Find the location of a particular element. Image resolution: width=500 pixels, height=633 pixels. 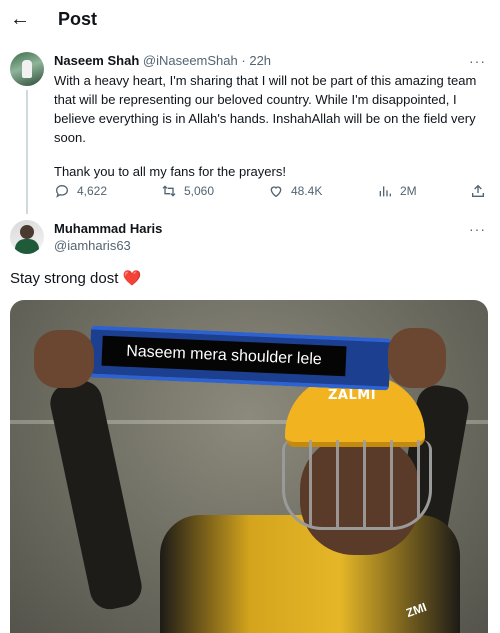

page-title: Post is located at coordinates (78, 19).